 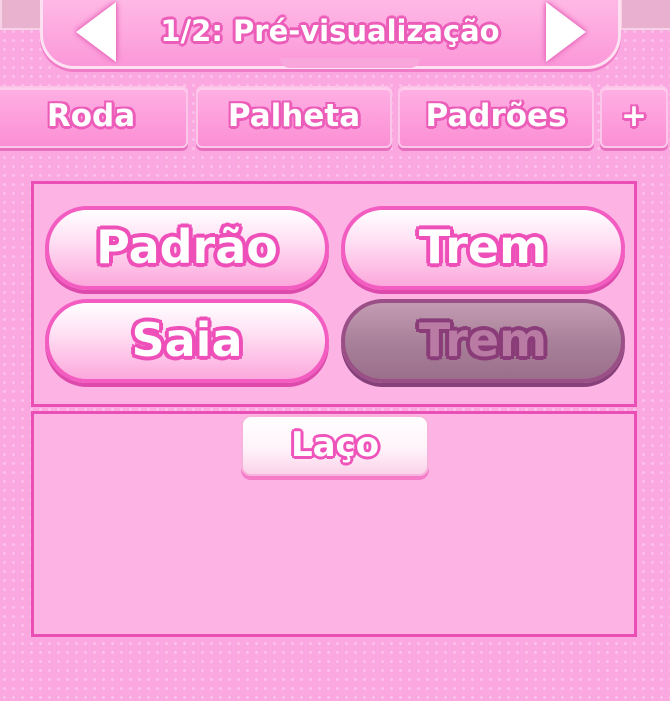 I want to click on page-title: 1/2: Pré-visualização, so click(x=330, y=31).